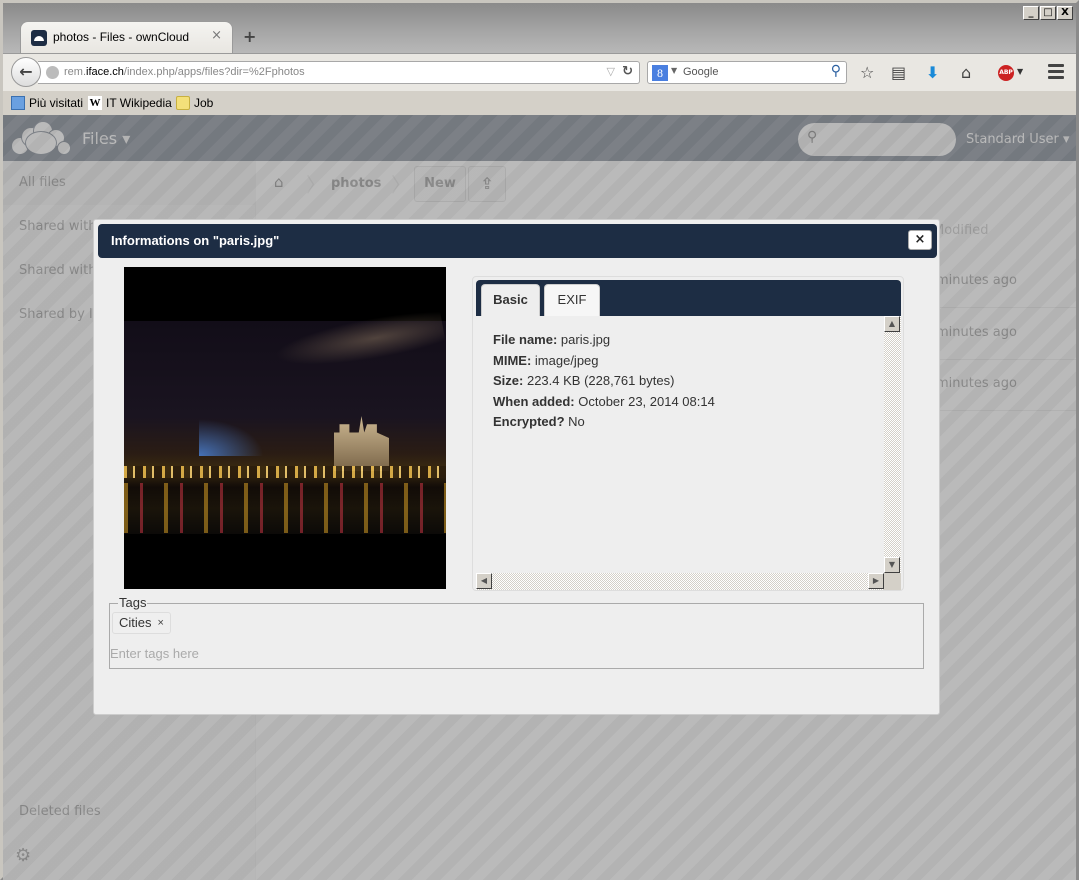 The height and width of the screenshot is (880, 1079). What do you see at coordinates (660, 73) in the screenshot?
I see `google-engine-icon: 8` at bounding box center [660, 73].